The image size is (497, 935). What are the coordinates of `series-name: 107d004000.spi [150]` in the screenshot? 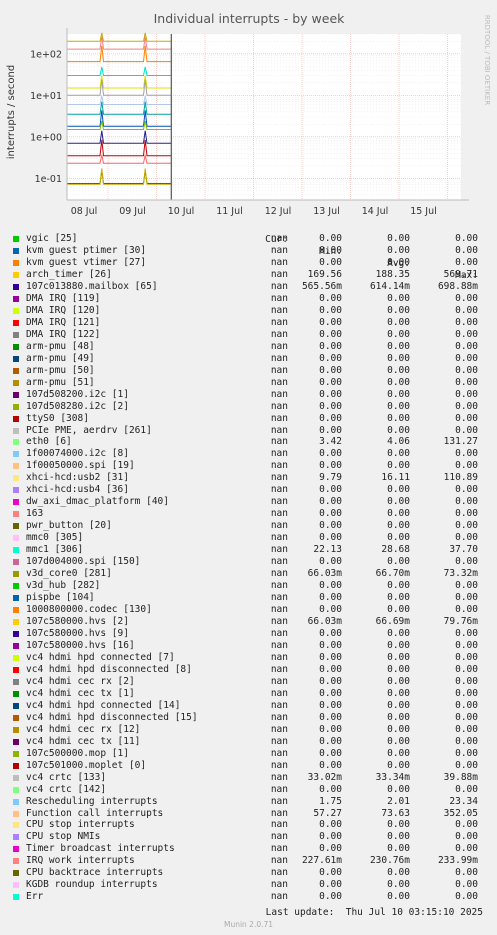 It's located at (83, 562).